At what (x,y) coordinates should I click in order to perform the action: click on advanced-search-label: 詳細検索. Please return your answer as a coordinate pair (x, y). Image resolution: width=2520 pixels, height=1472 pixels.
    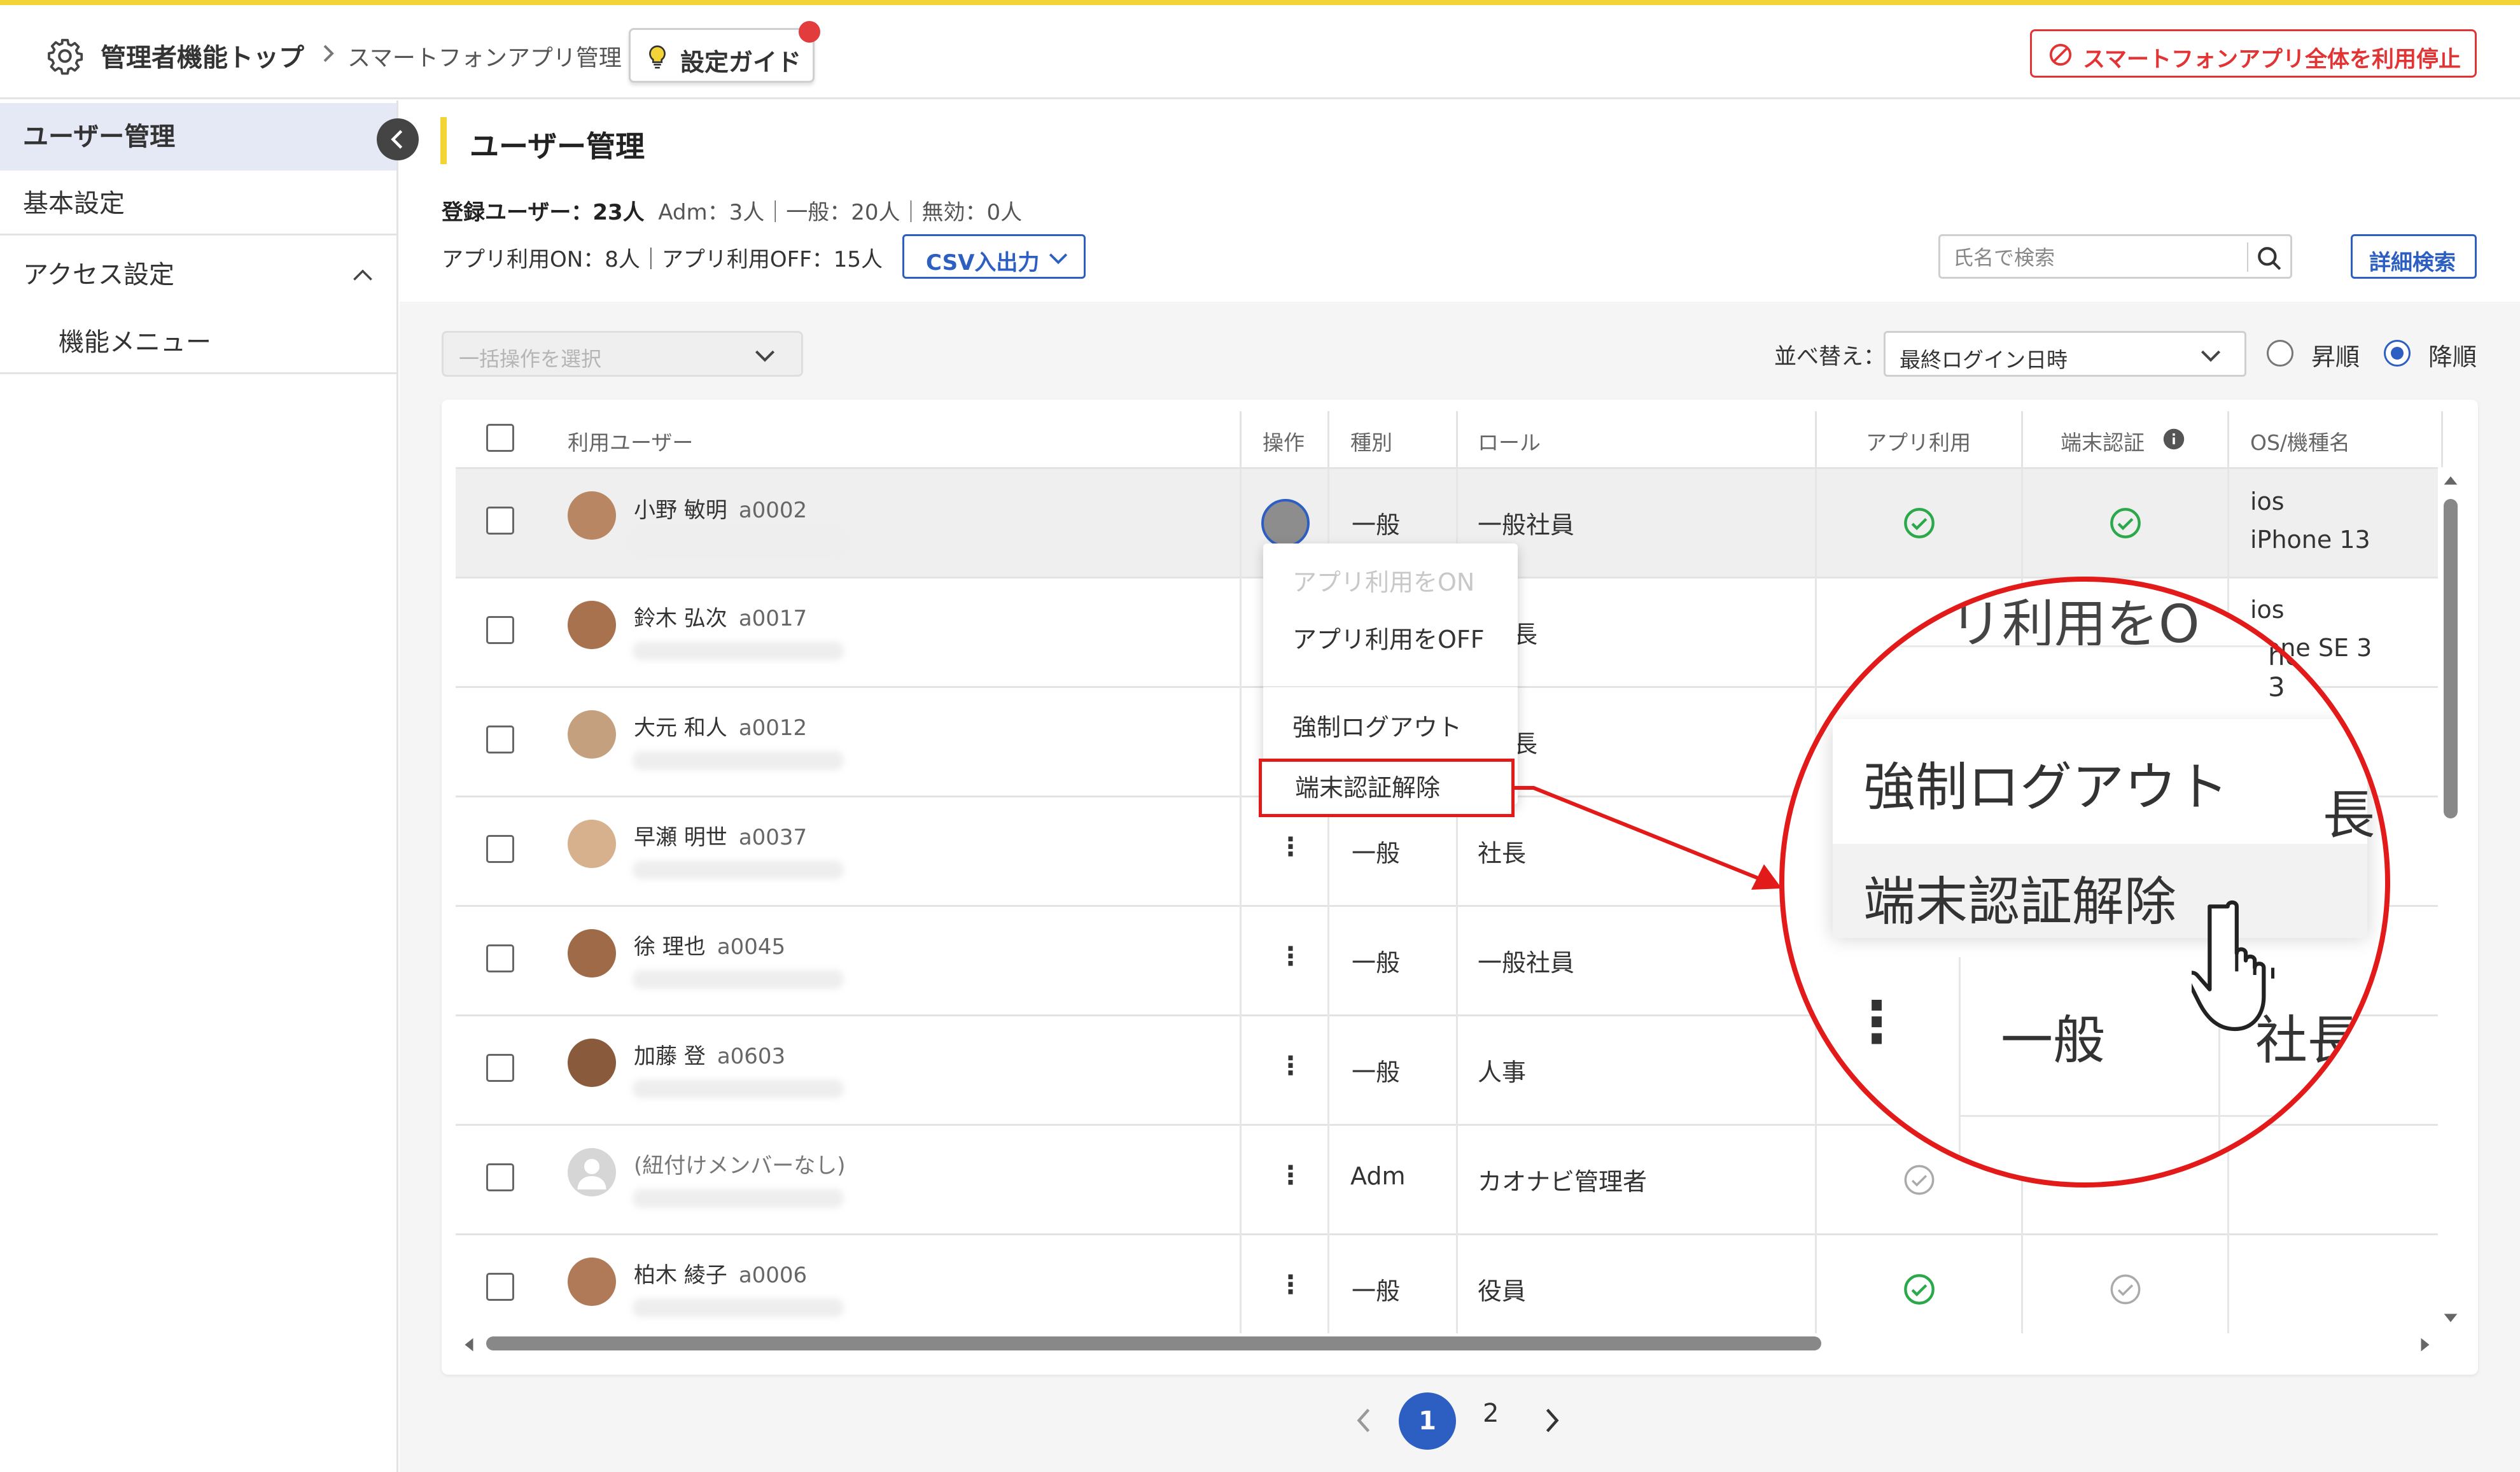
    Looking at the image, I should click on (2412, 263).